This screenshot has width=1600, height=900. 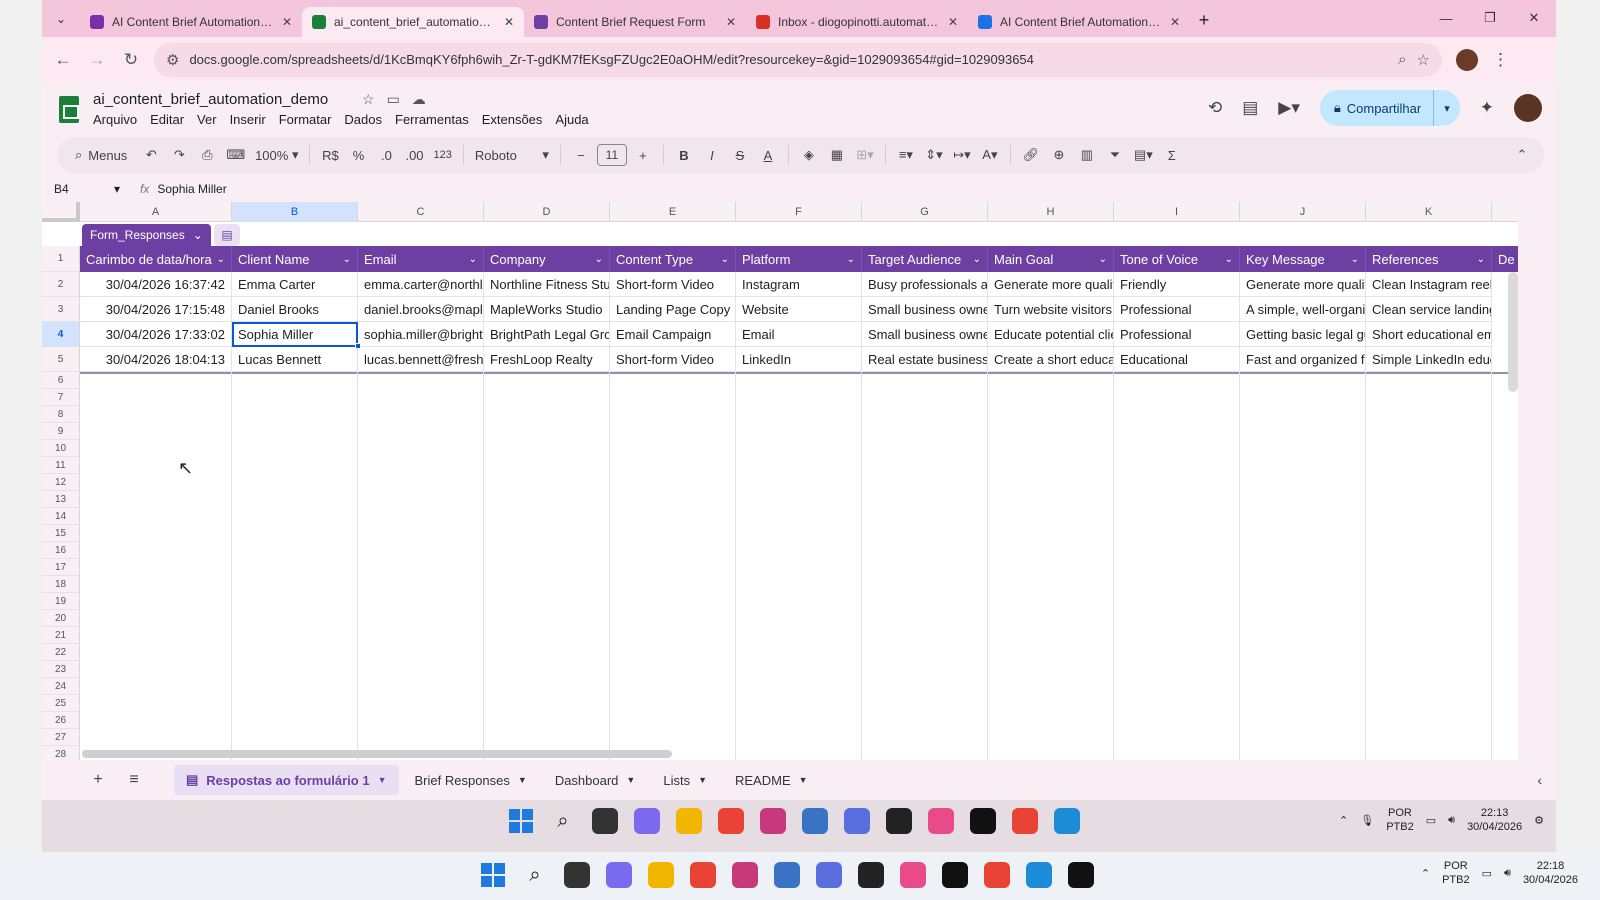 I want to click on row-header: 21, so click(x=61, y=635).